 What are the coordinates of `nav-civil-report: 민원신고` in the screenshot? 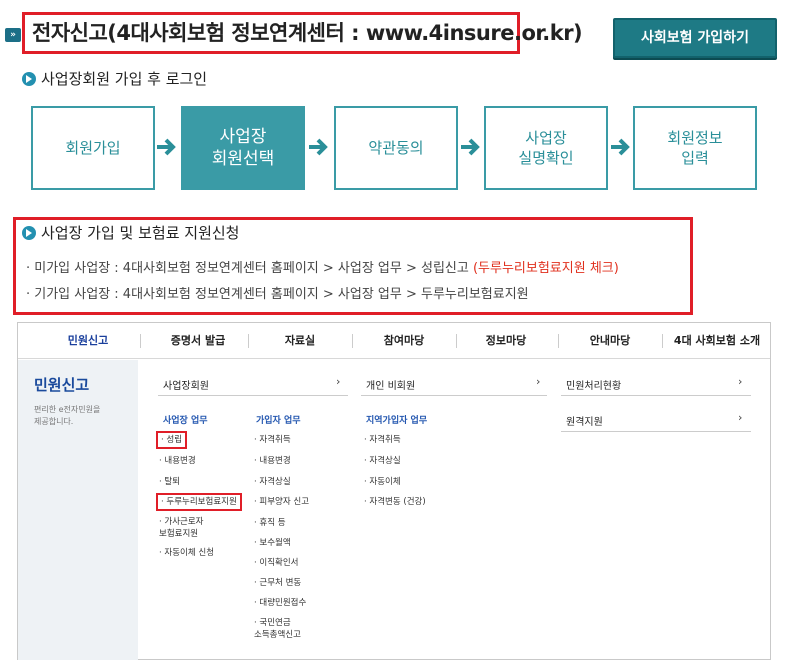 It's located at (88, 341).